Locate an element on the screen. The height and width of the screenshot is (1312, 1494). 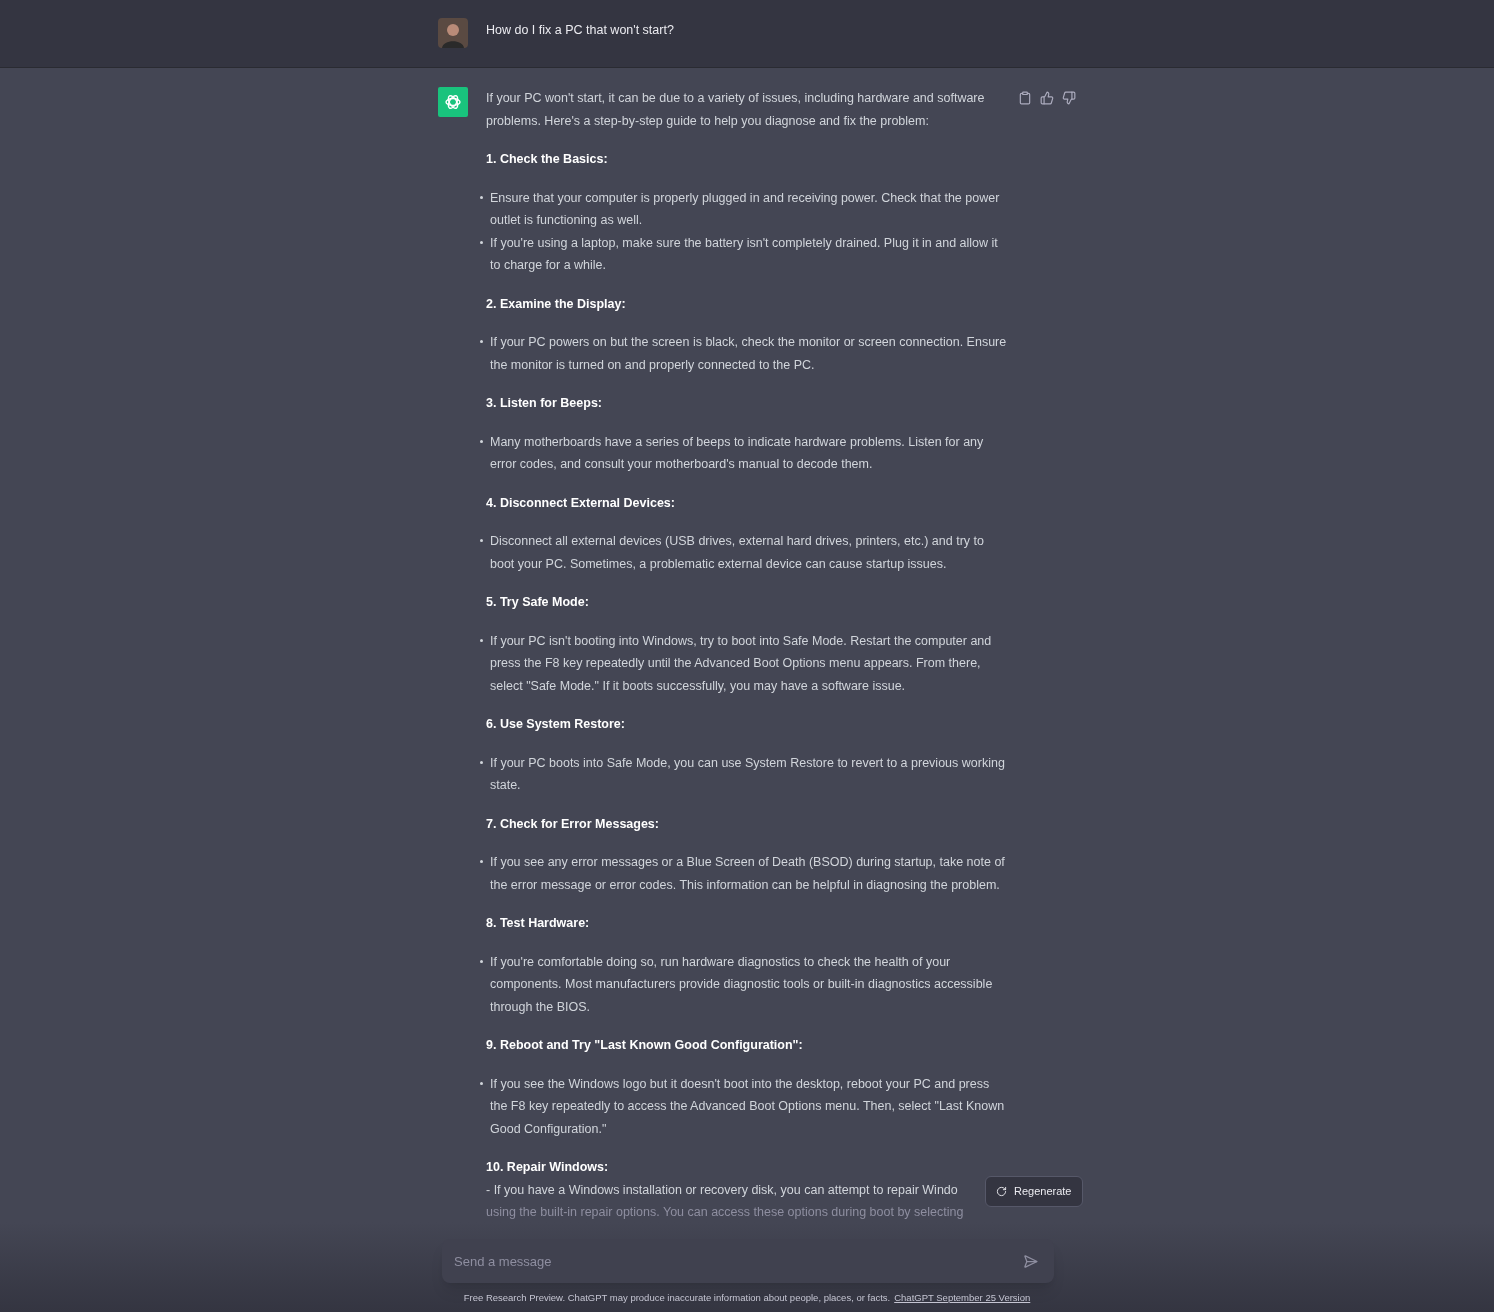
section-heading: 3. Listen for Beeps: is located at coordinates (544, 403).